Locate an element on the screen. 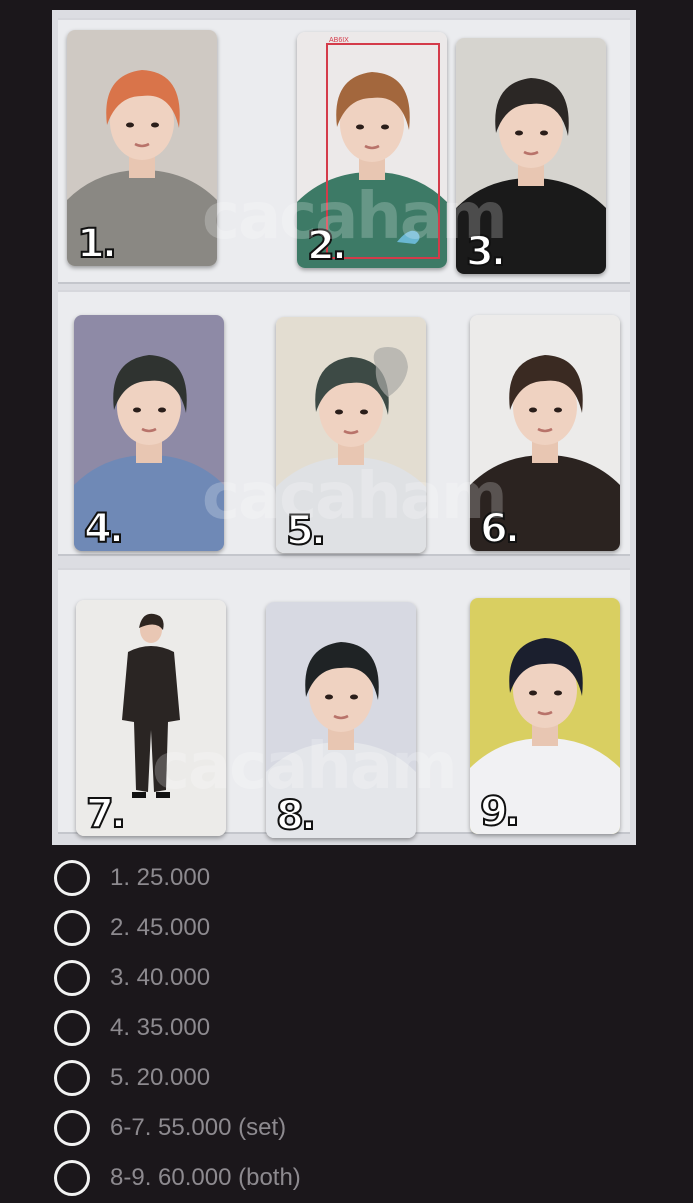 This screenshot has height=1203, width=693. photocard-1: 1. is located at coordinates (142, 148).